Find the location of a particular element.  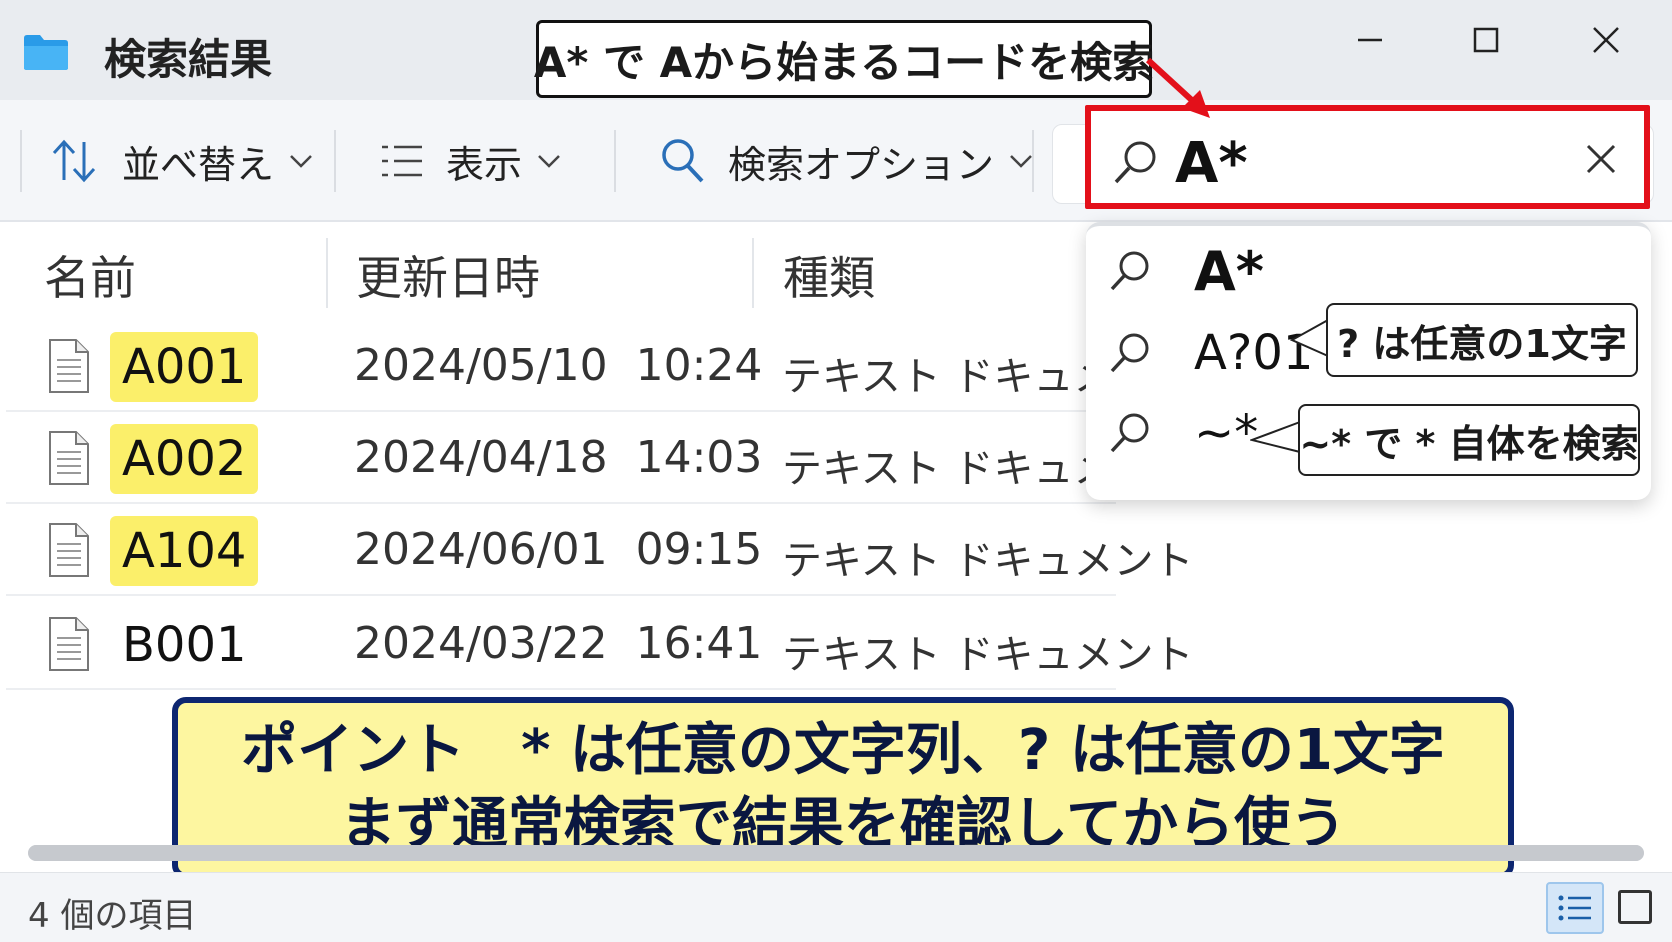

search-options-button: 検索オプション is located at coordinates (847, 161).